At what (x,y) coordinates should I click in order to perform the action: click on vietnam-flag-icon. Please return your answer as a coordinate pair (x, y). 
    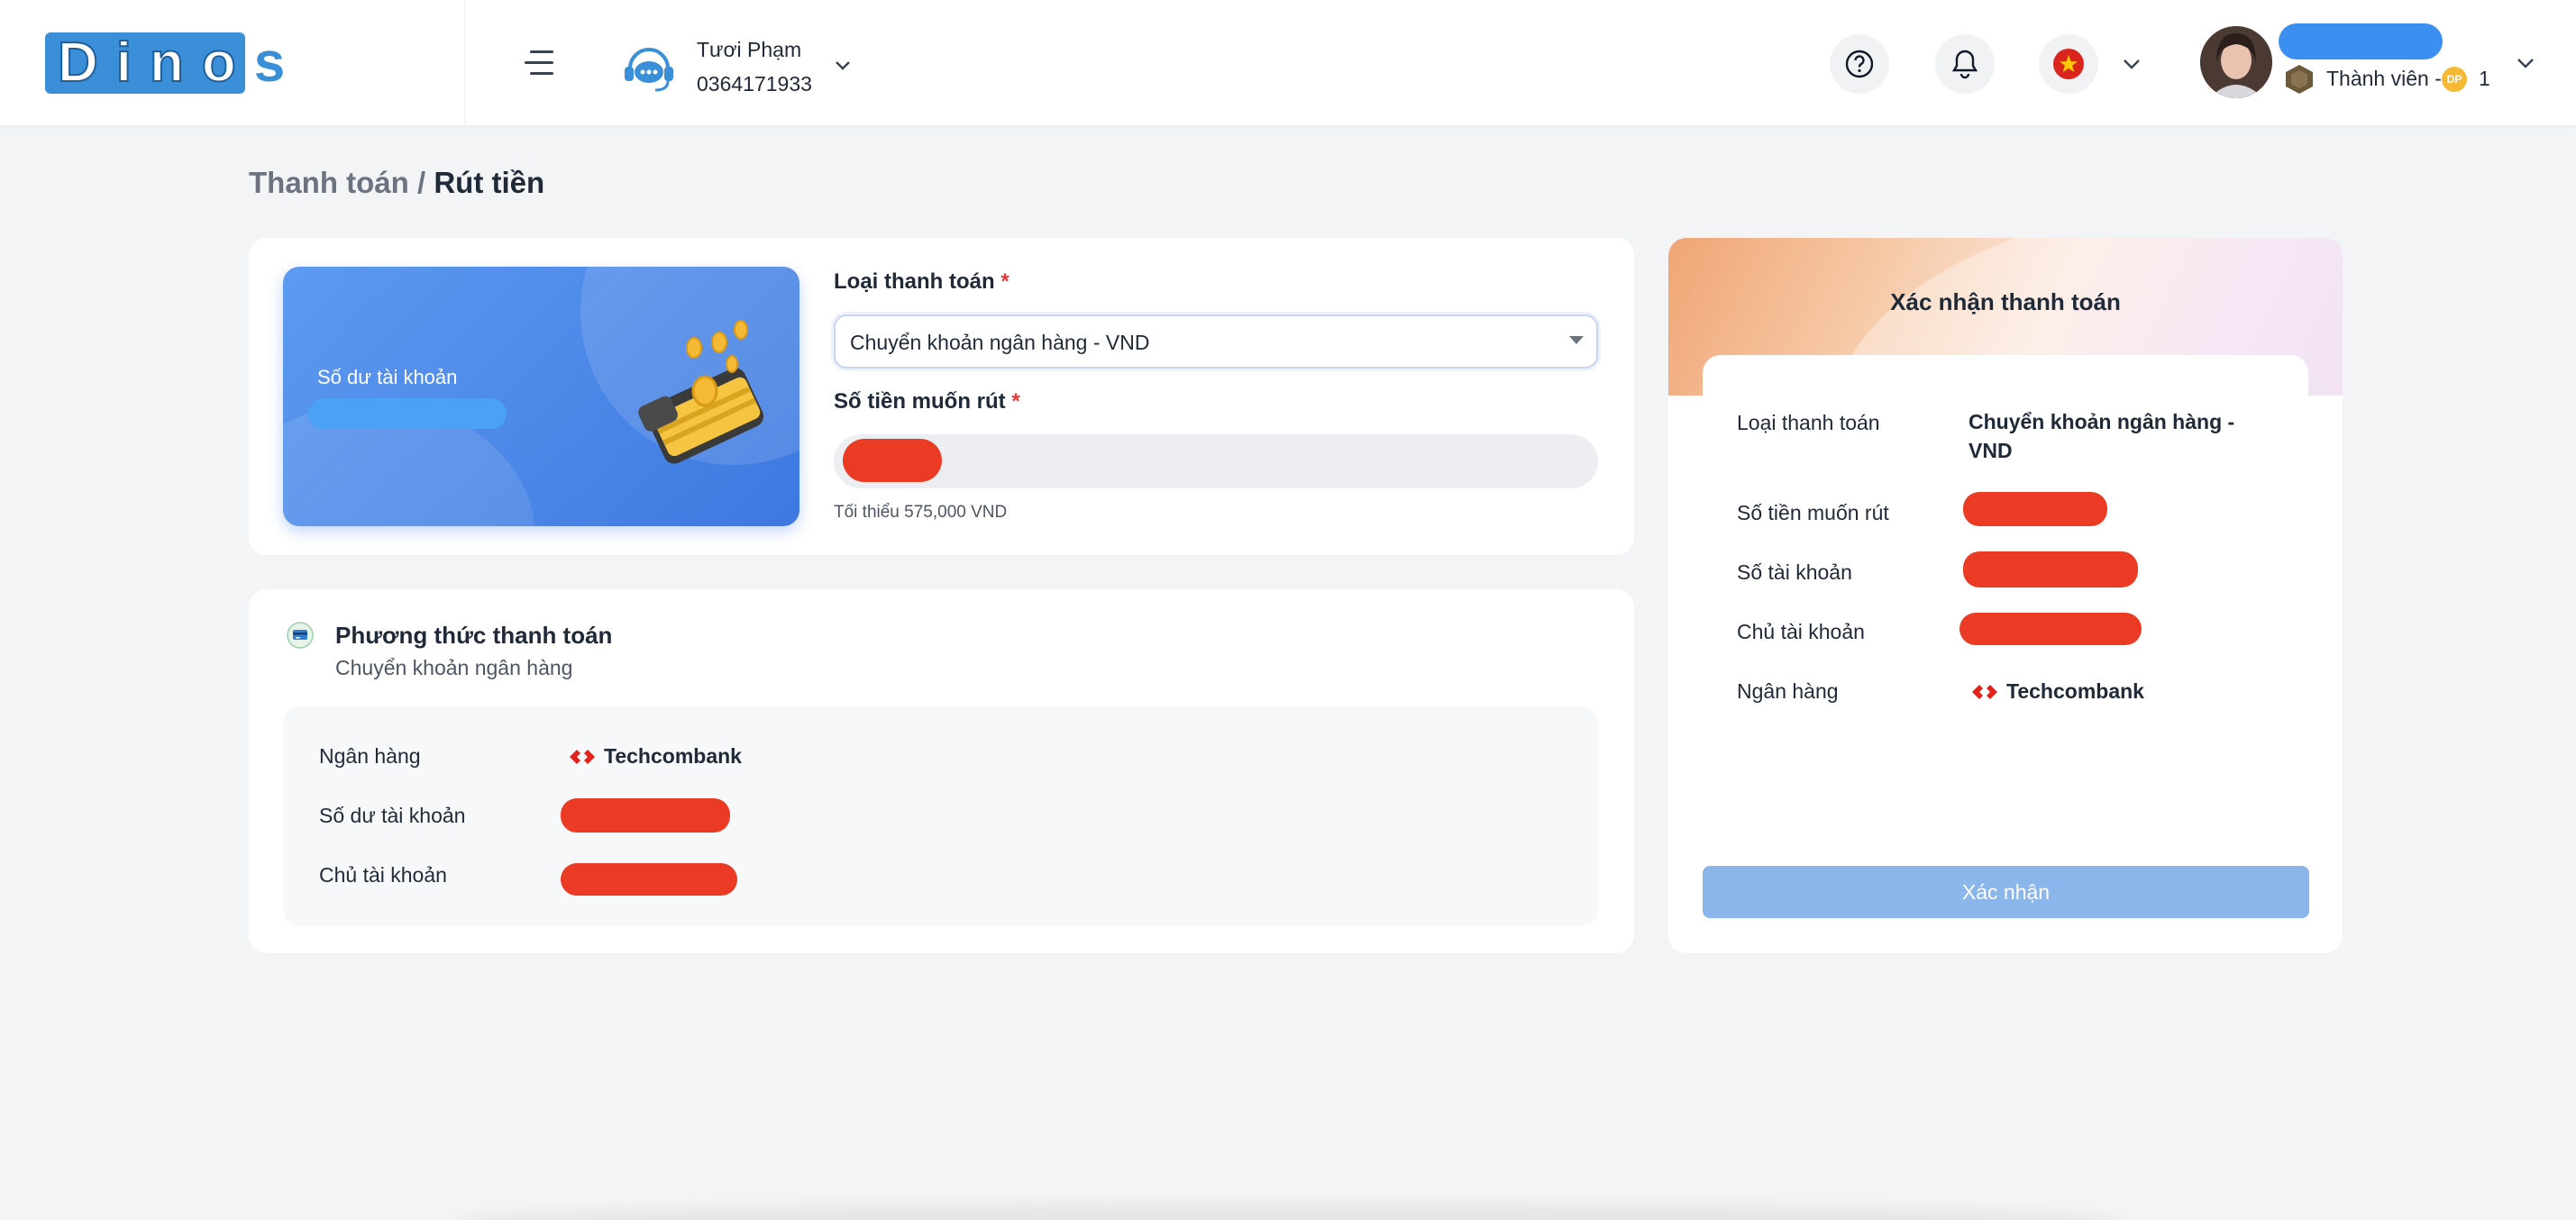
    Looking at the image, I should click on (2069, 64).